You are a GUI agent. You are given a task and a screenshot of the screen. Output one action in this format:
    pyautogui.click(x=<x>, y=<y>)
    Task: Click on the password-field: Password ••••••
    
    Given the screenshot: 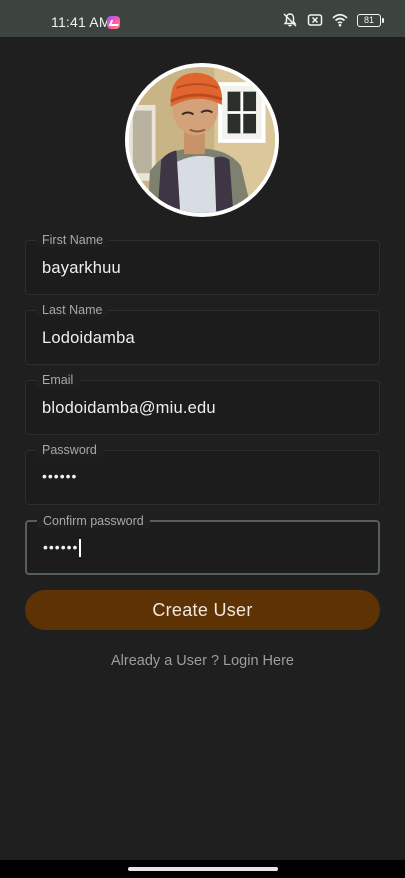 What is the action you would take?
    pyautogui.click(x=202, y=474)
    